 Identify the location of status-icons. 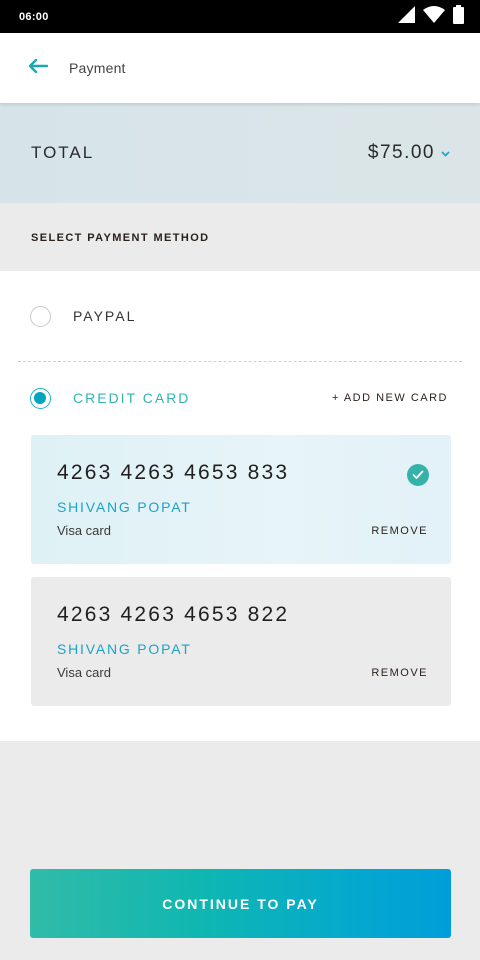
(431, 16).